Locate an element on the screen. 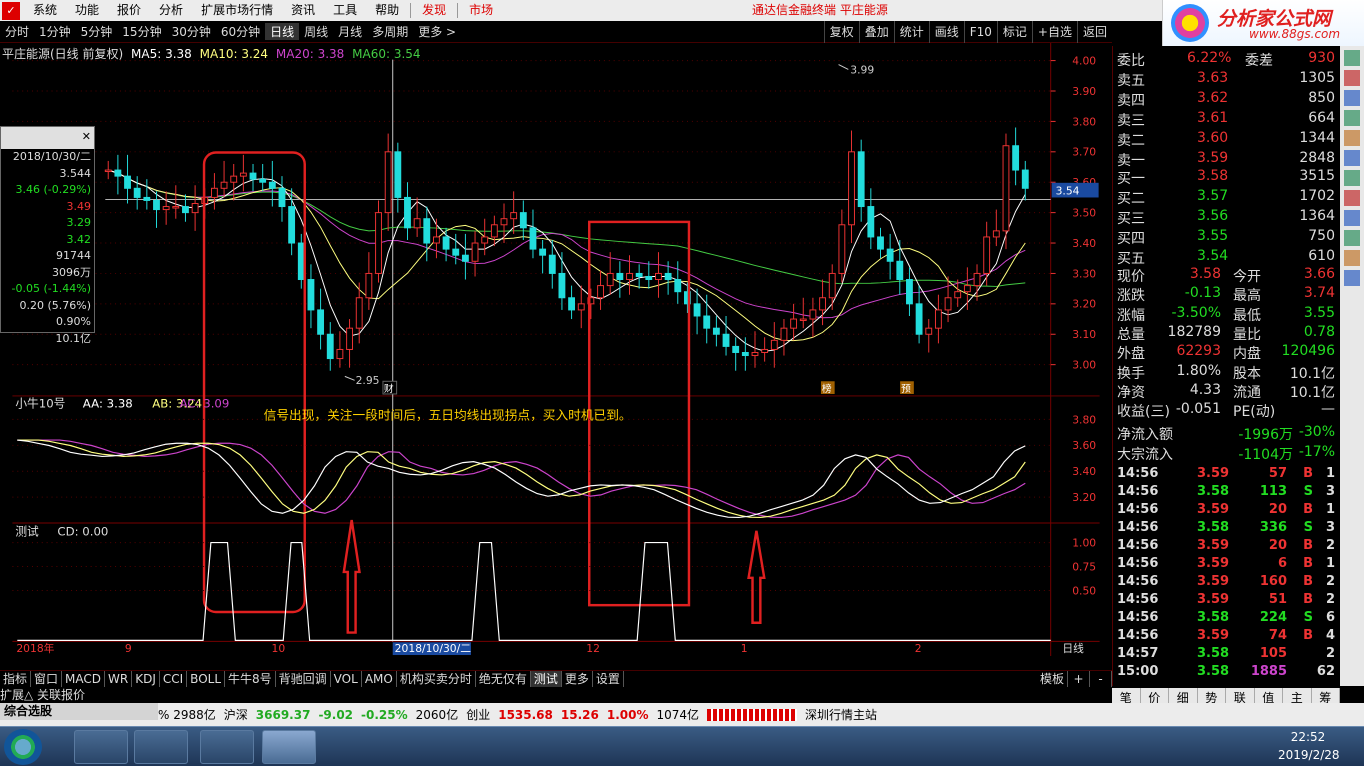  trade-tick-row: 14:56 3.59 20 B 2 is located at coordinates (1228, 547).